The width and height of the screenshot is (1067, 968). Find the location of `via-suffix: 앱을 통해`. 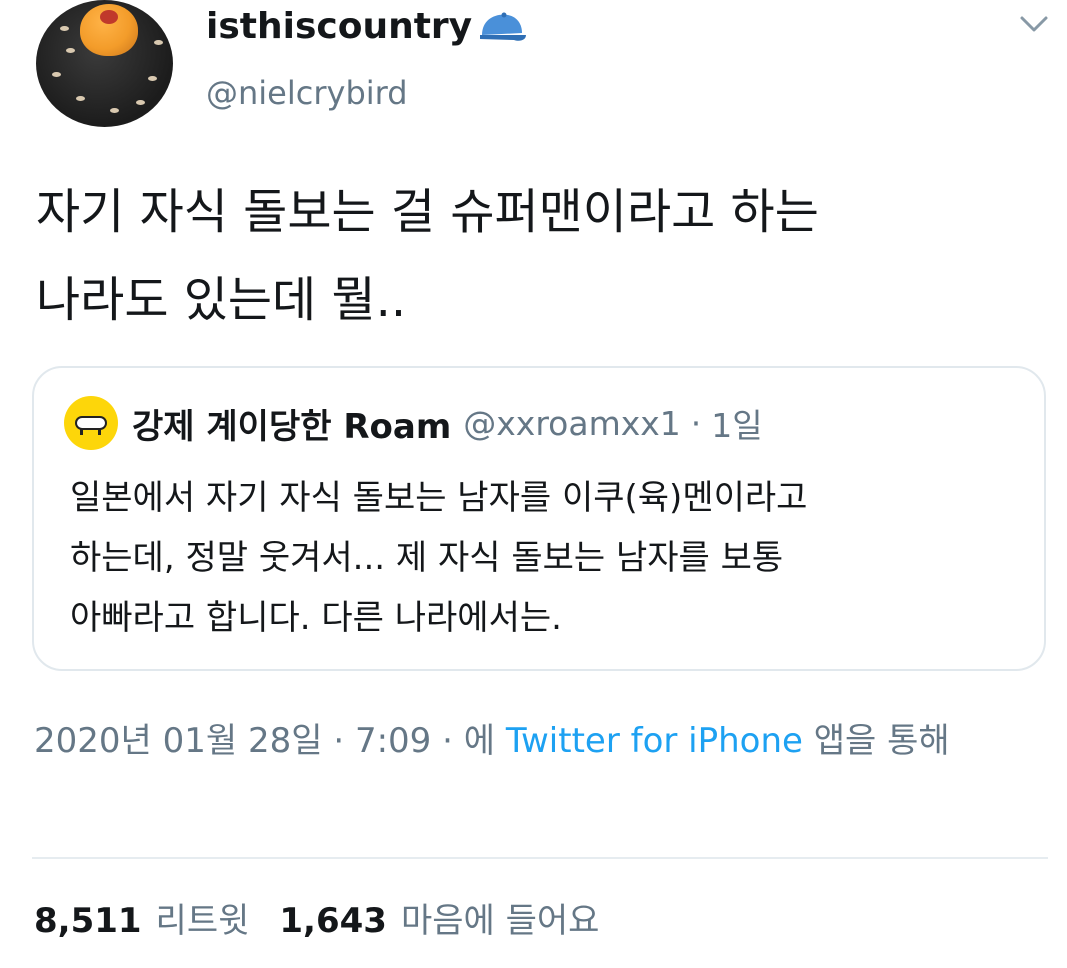

via-suffix: 앱을 통해 is located at coordinates (876, 741).